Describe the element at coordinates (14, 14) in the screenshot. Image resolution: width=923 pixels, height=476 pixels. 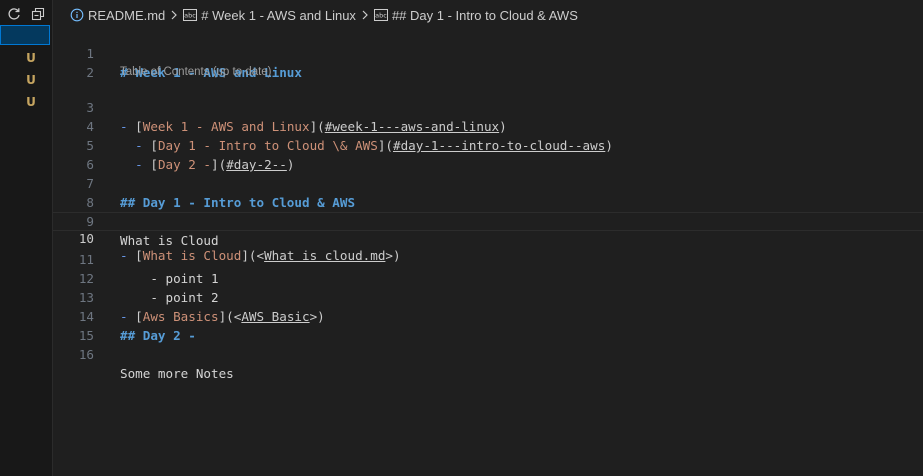
I see `refresh-icon` at that location.